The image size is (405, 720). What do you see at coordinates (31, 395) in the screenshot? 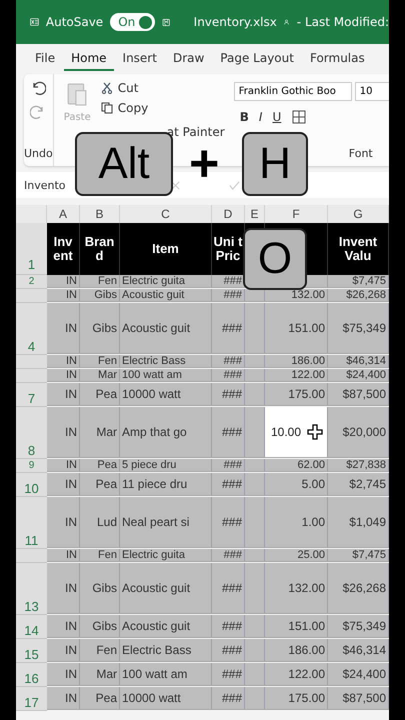
I see `row-number: 7` at bounding box center [31, 395].